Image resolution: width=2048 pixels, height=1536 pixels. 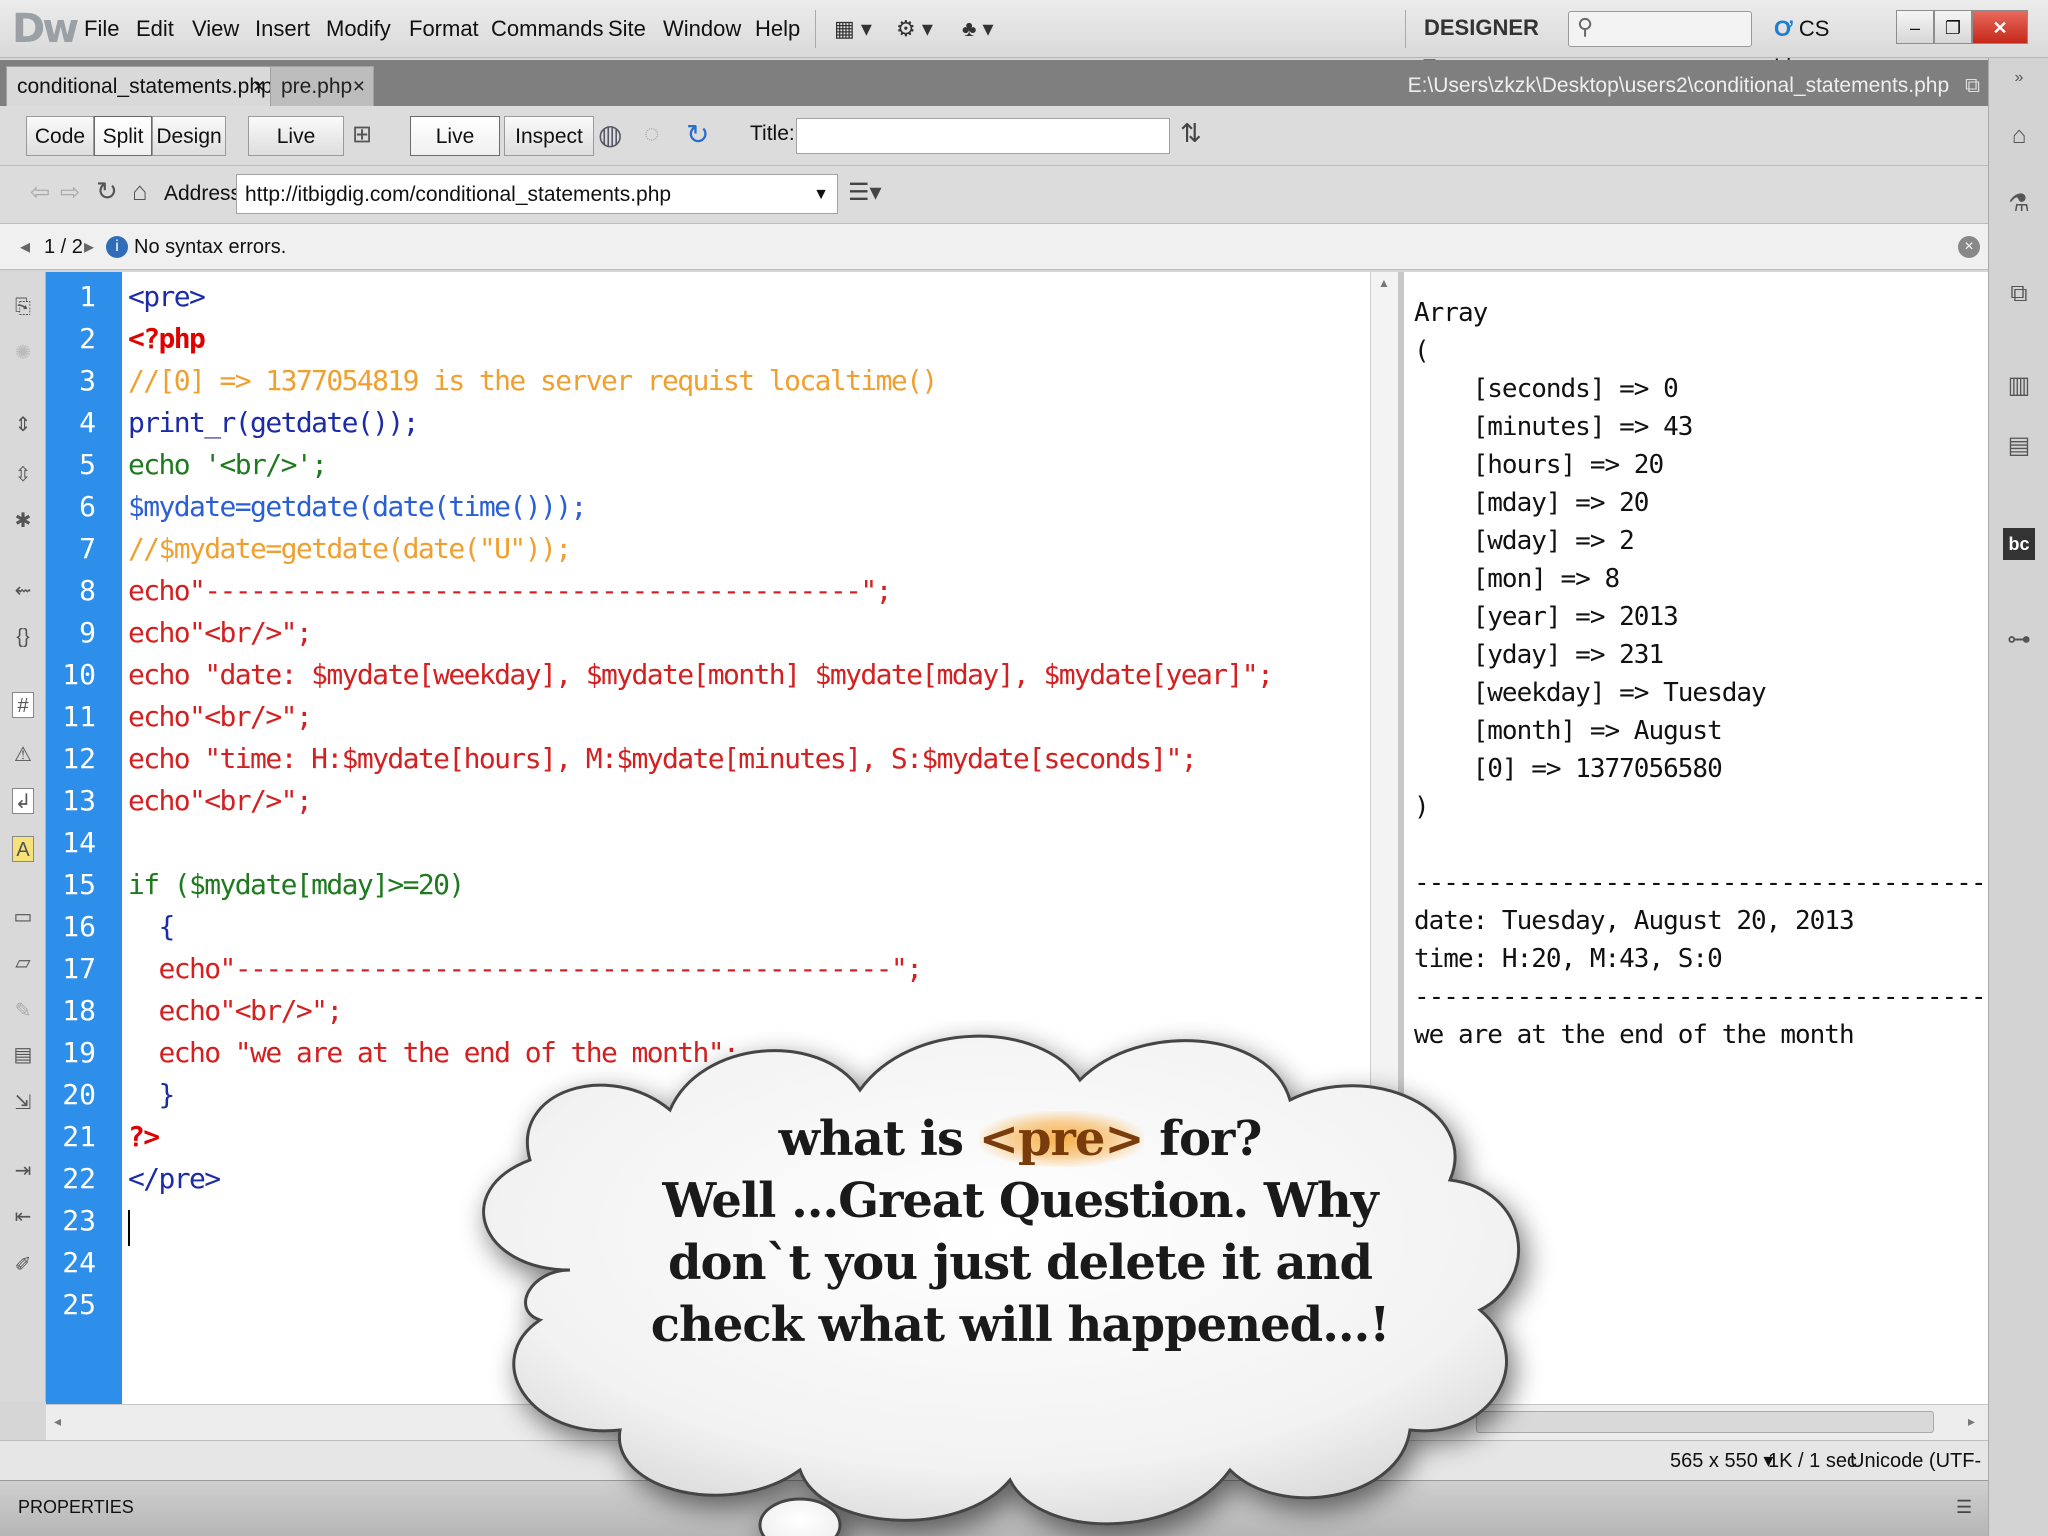 What do you see at coordinates (661, 136) in the screenshot?
I see `visual-aids-icon: ◌` at bounding box center [661, 136].